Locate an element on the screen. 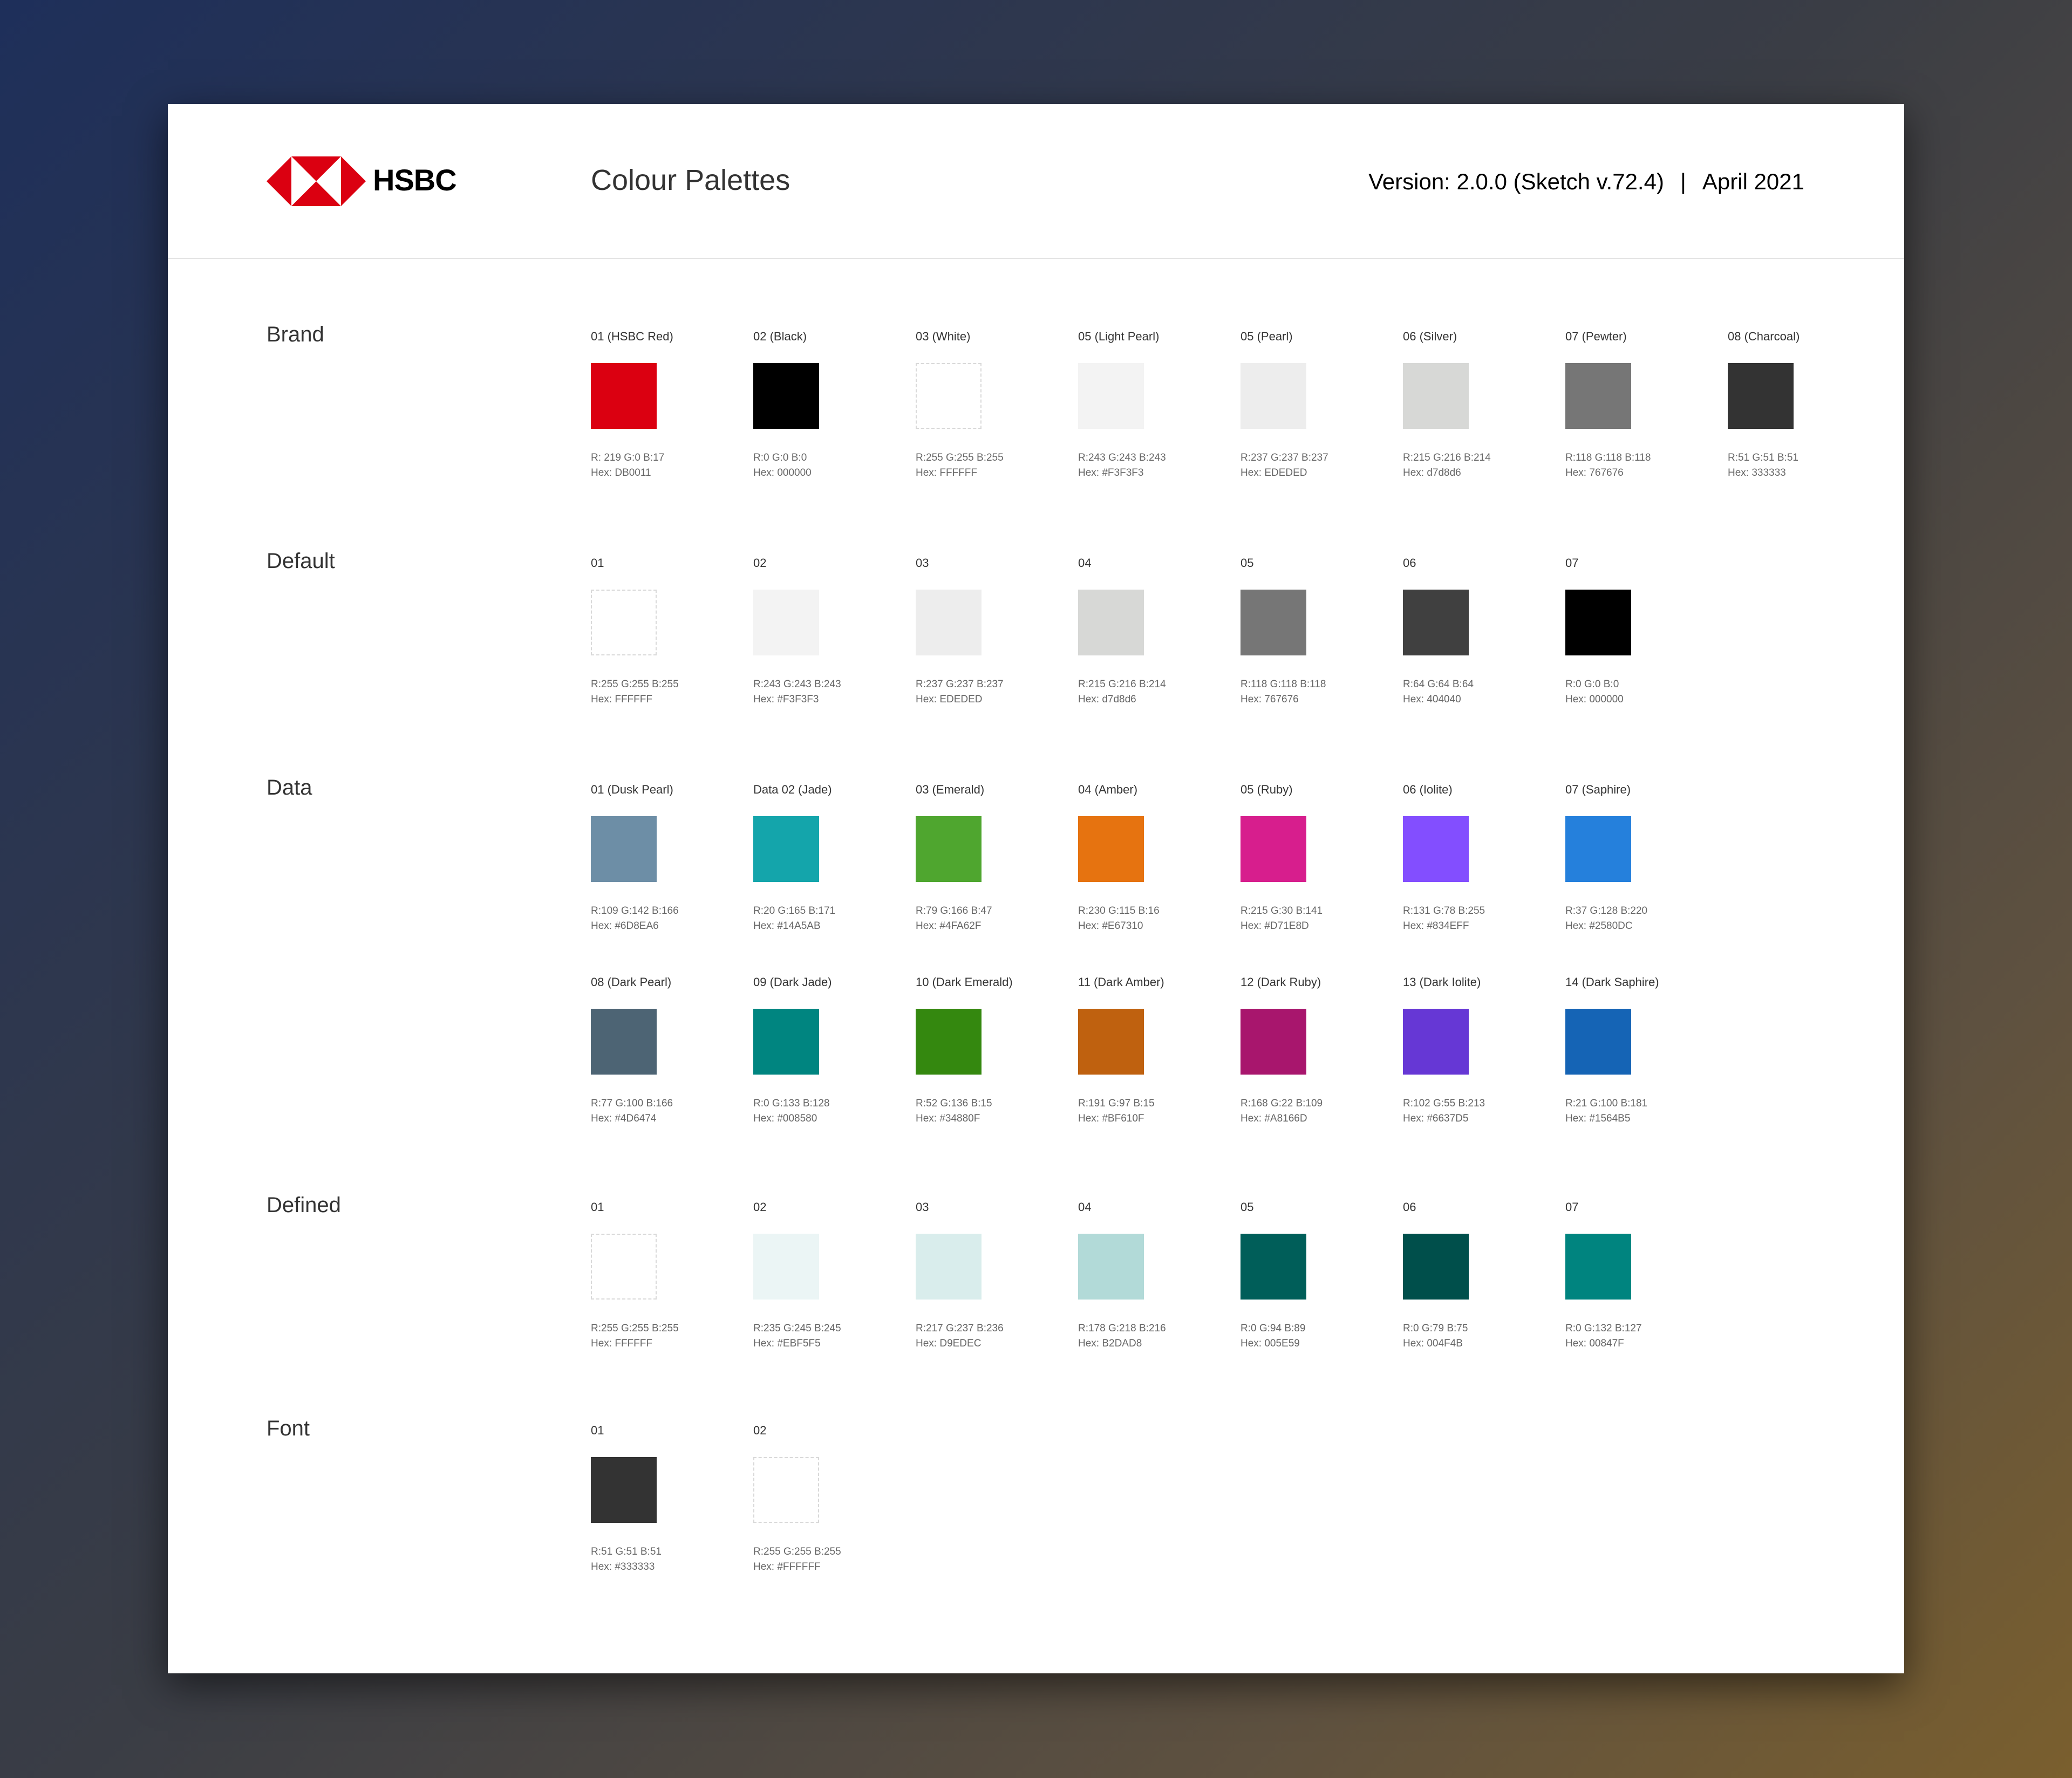  swatch-name: 09 (Dark Jade) is located at coordinates (792, 982).